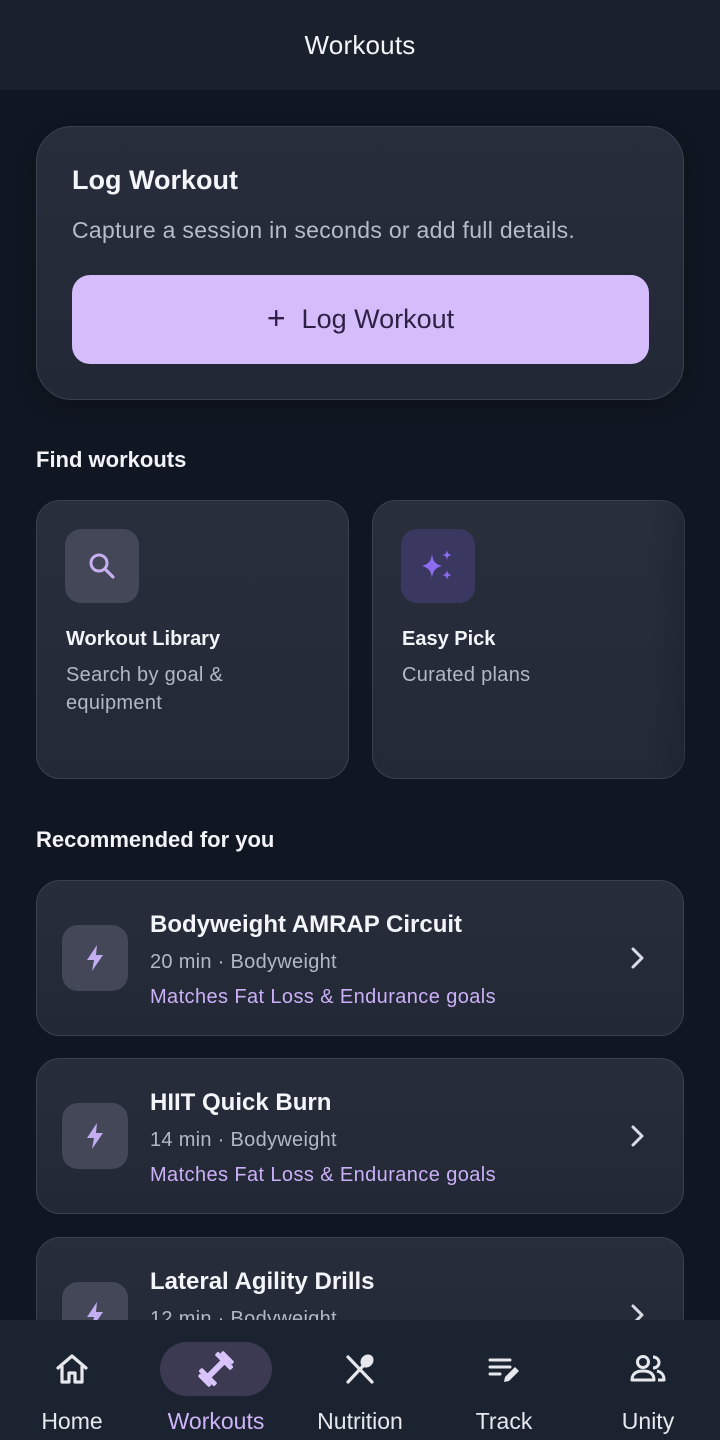 This screenshot has height=1440, width=720. Describe the element at coordinates (243, 1140) in the screenshot. I see `workout-meta: 14 min · Bodyweight` at that location.